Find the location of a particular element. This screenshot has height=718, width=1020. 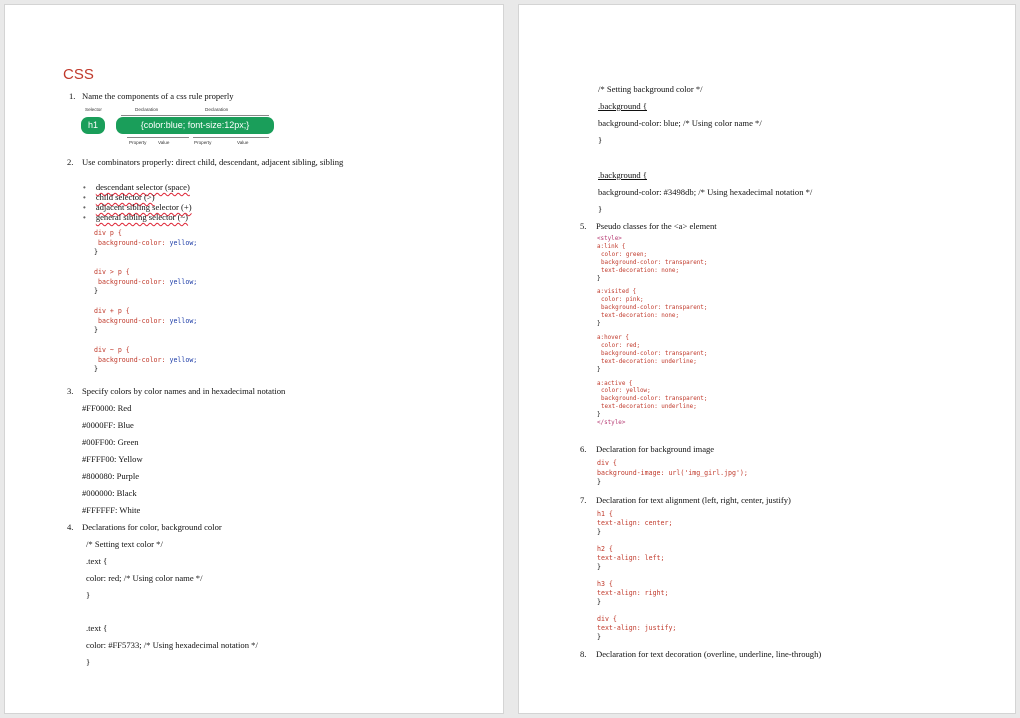

code-line: text-align: center; is located at coordinates (635, 523).